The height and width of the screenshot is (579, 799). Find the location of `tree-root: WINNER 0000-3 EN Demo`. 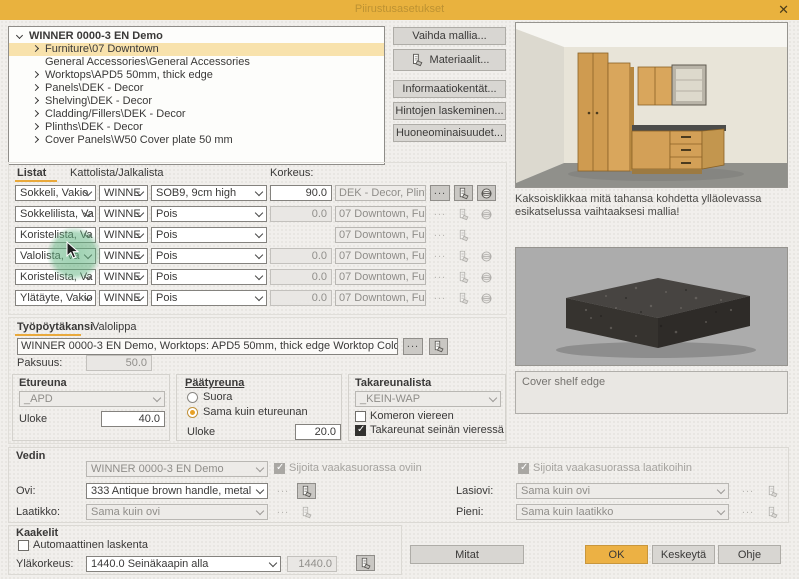

tree-root: WINNER 0000-3 EN Demo is located at coordinates (196, 36).